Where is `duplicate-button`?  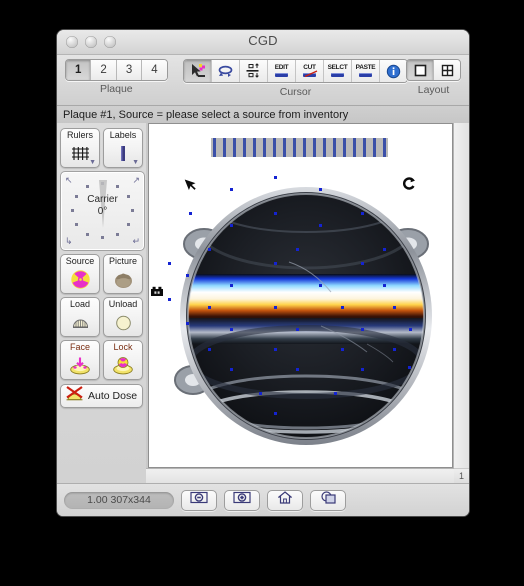
duplicate-button is located at coordinates (328, 500).